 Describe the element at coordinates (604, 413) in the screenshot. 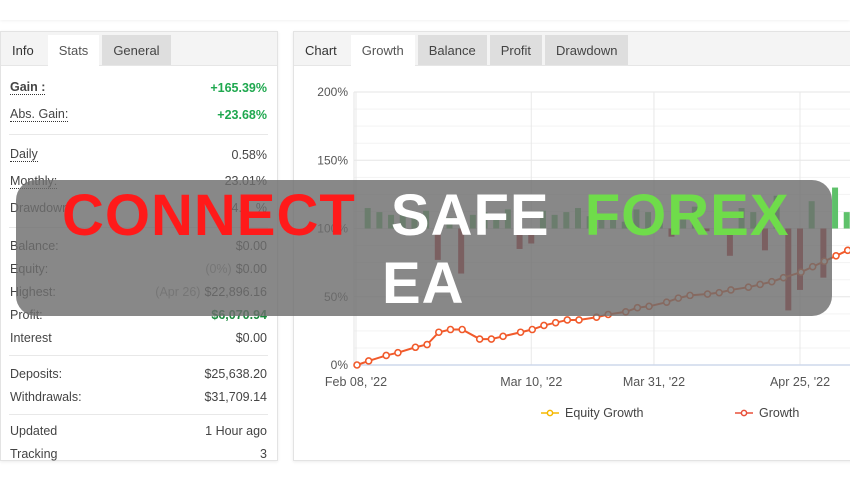

I see `legend-label: Equity Growth` at that location.